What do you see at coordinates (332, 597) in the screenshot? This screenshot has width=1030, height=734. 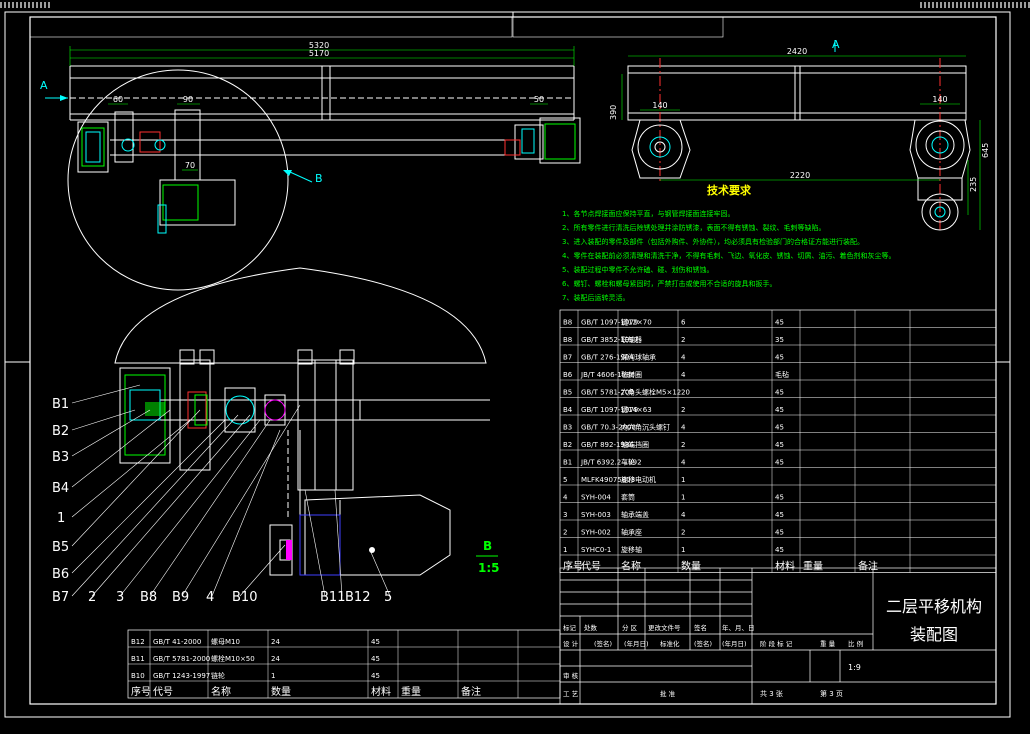 I see `callout-label: B11` at bounding box center [332, 597].